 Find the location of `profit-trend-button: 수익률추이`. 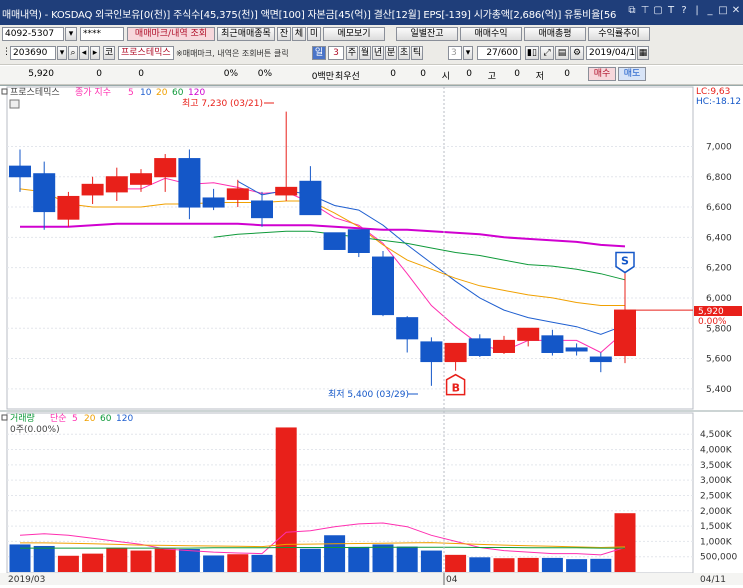

profit-trend-button: 수익률추이 is located at coordinates (619, 34).